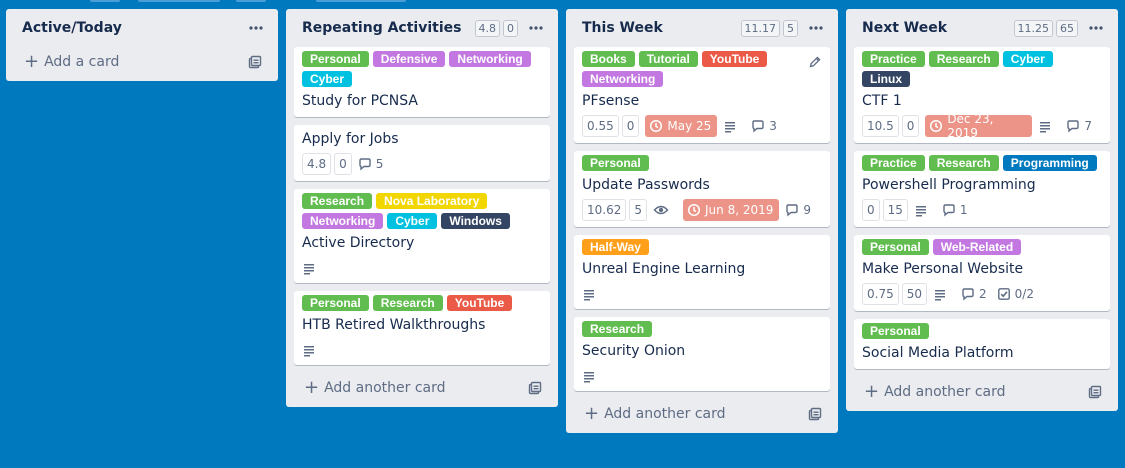  What do you see at coordinates (475, 221) in the screenshot?
I see `card-label: Windows` at bounding box center [475, 221].